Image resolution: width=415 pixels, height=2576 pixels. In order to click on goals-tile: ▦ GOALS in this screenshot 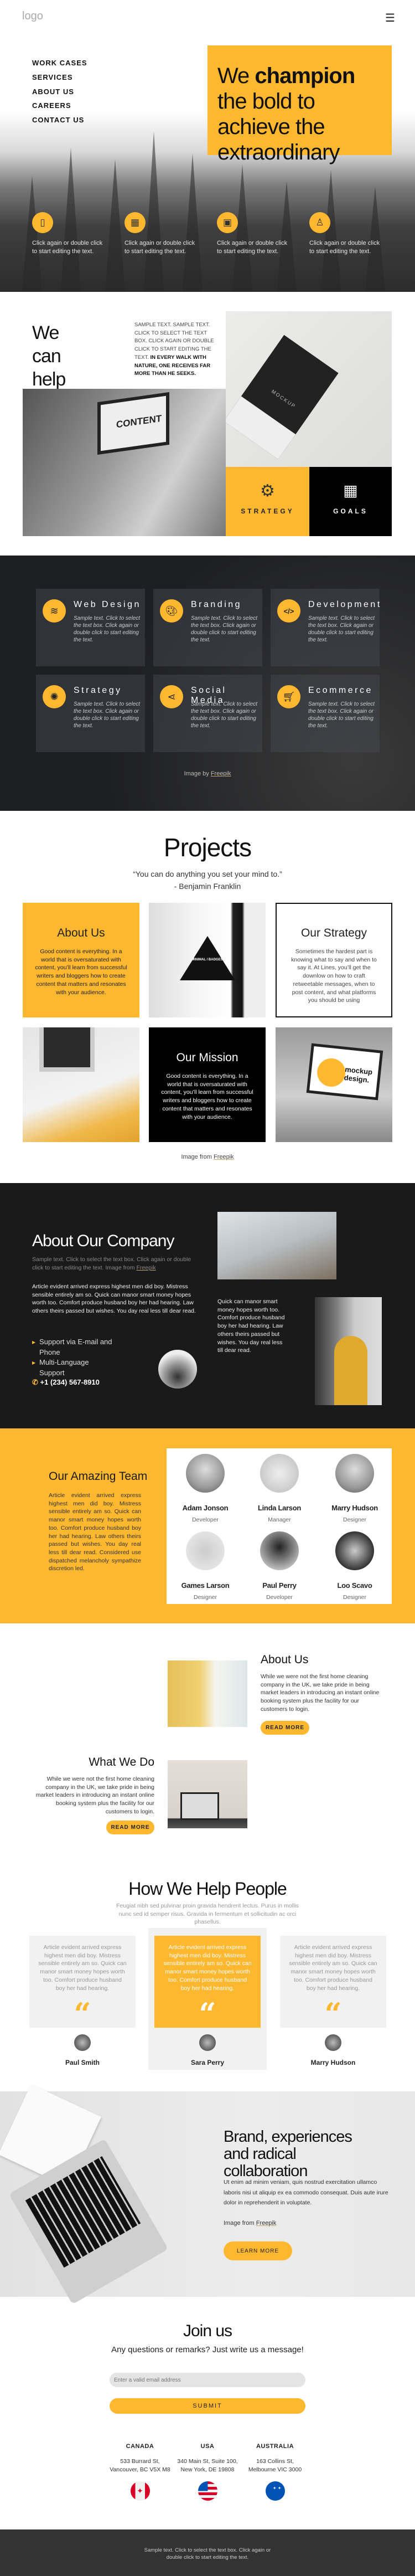, I will do `click(350, 501)`.